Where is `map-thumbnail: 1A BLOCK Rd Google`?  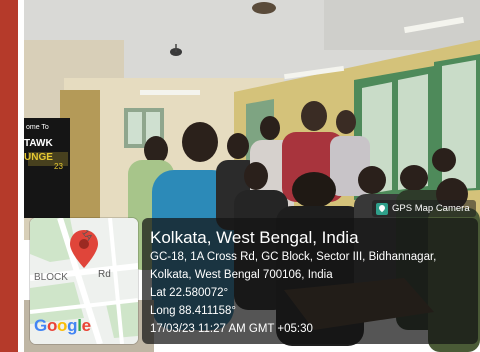
map-thumbnail: 1A BLOCK Rd Google is located at coordinates (84, 281).